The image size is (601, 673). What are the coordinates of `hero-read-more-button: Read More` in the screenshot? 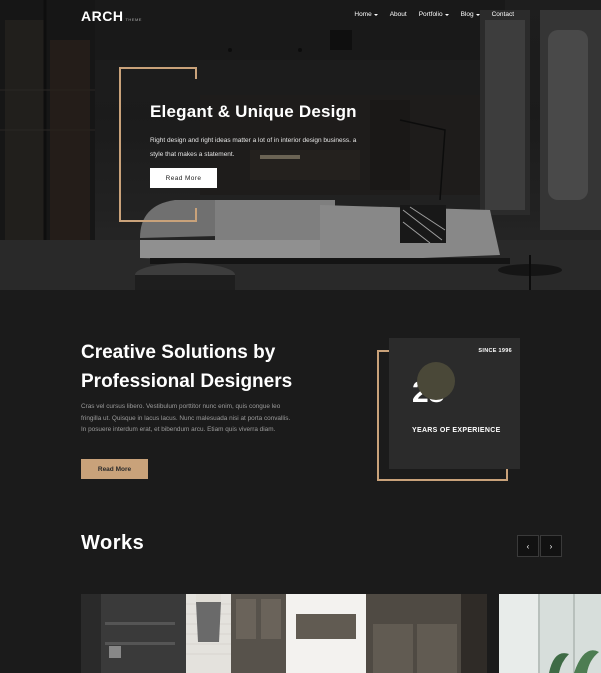 It's located at (183, 178).